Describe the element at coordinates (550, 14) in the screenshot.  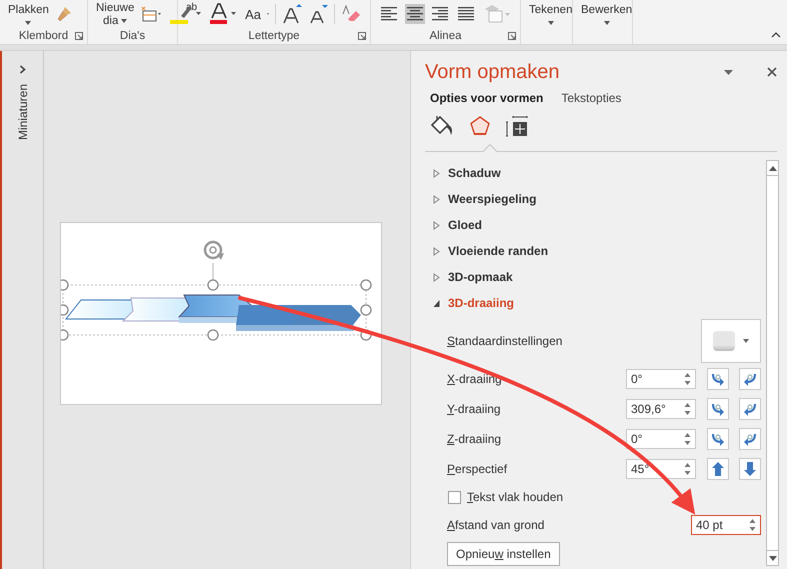
I see `draw-button: Tekenen` at that location.